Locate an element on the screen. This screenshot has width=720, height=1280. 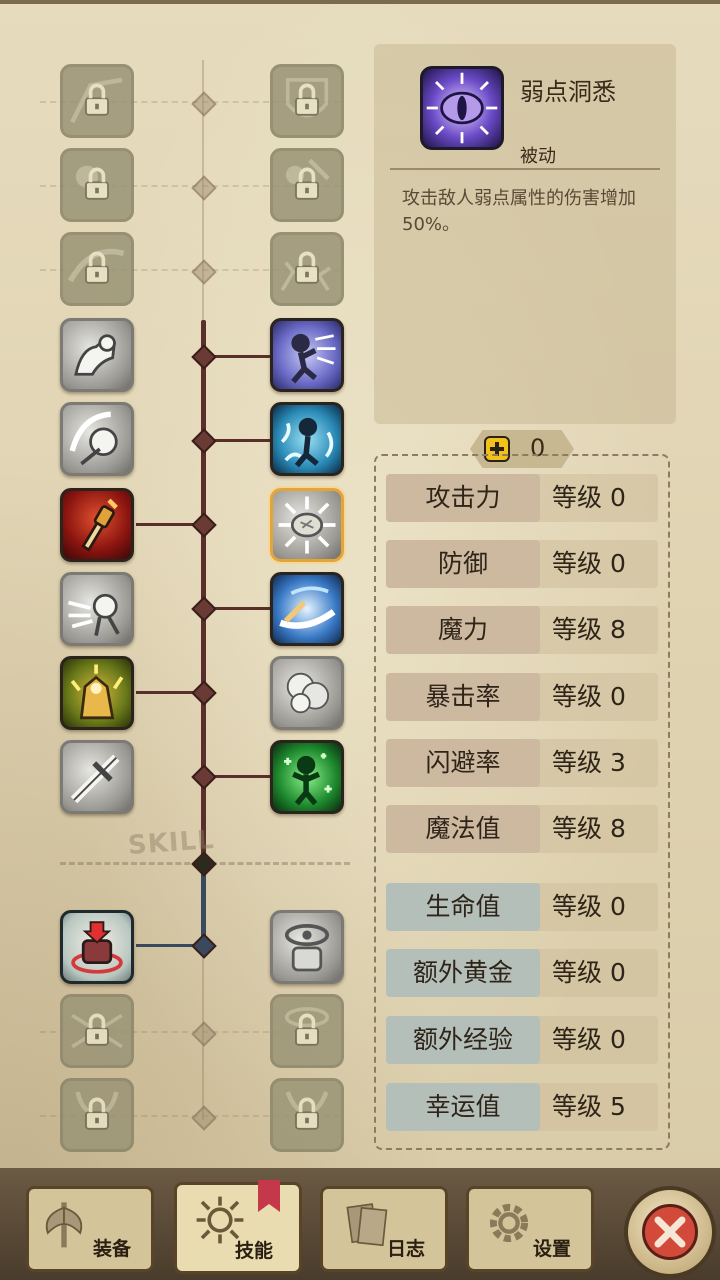
stat-row: 暴击率 等级 0 is located at coordinates (522, 697).